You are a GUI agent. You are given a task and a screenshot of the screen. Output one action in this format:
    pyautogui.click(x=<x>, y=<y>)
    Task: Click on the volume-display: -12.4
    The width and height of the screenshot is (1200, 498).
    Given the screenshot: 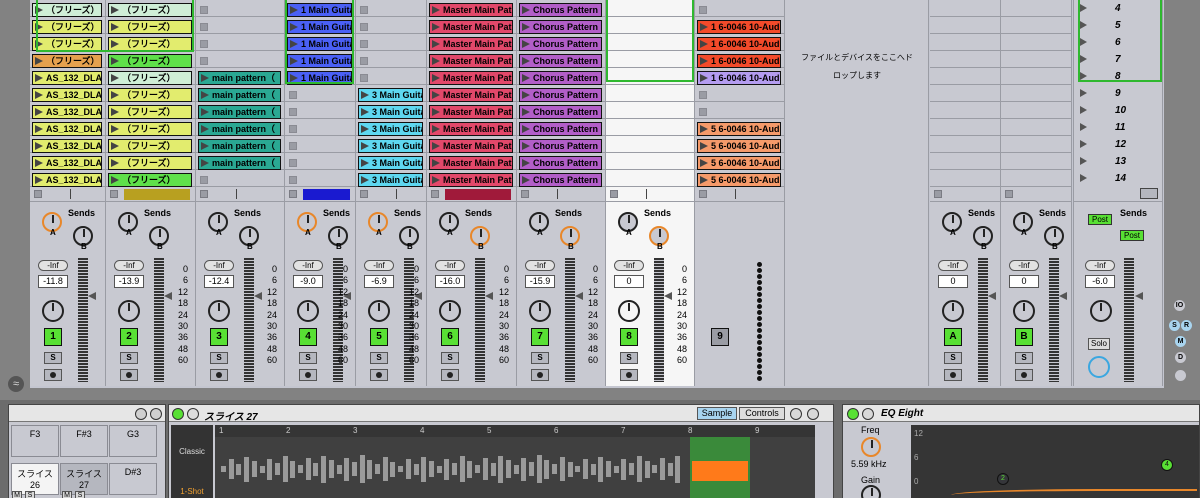 What is the action you would take?
    pyautogui.click(x=219, y=281)
    